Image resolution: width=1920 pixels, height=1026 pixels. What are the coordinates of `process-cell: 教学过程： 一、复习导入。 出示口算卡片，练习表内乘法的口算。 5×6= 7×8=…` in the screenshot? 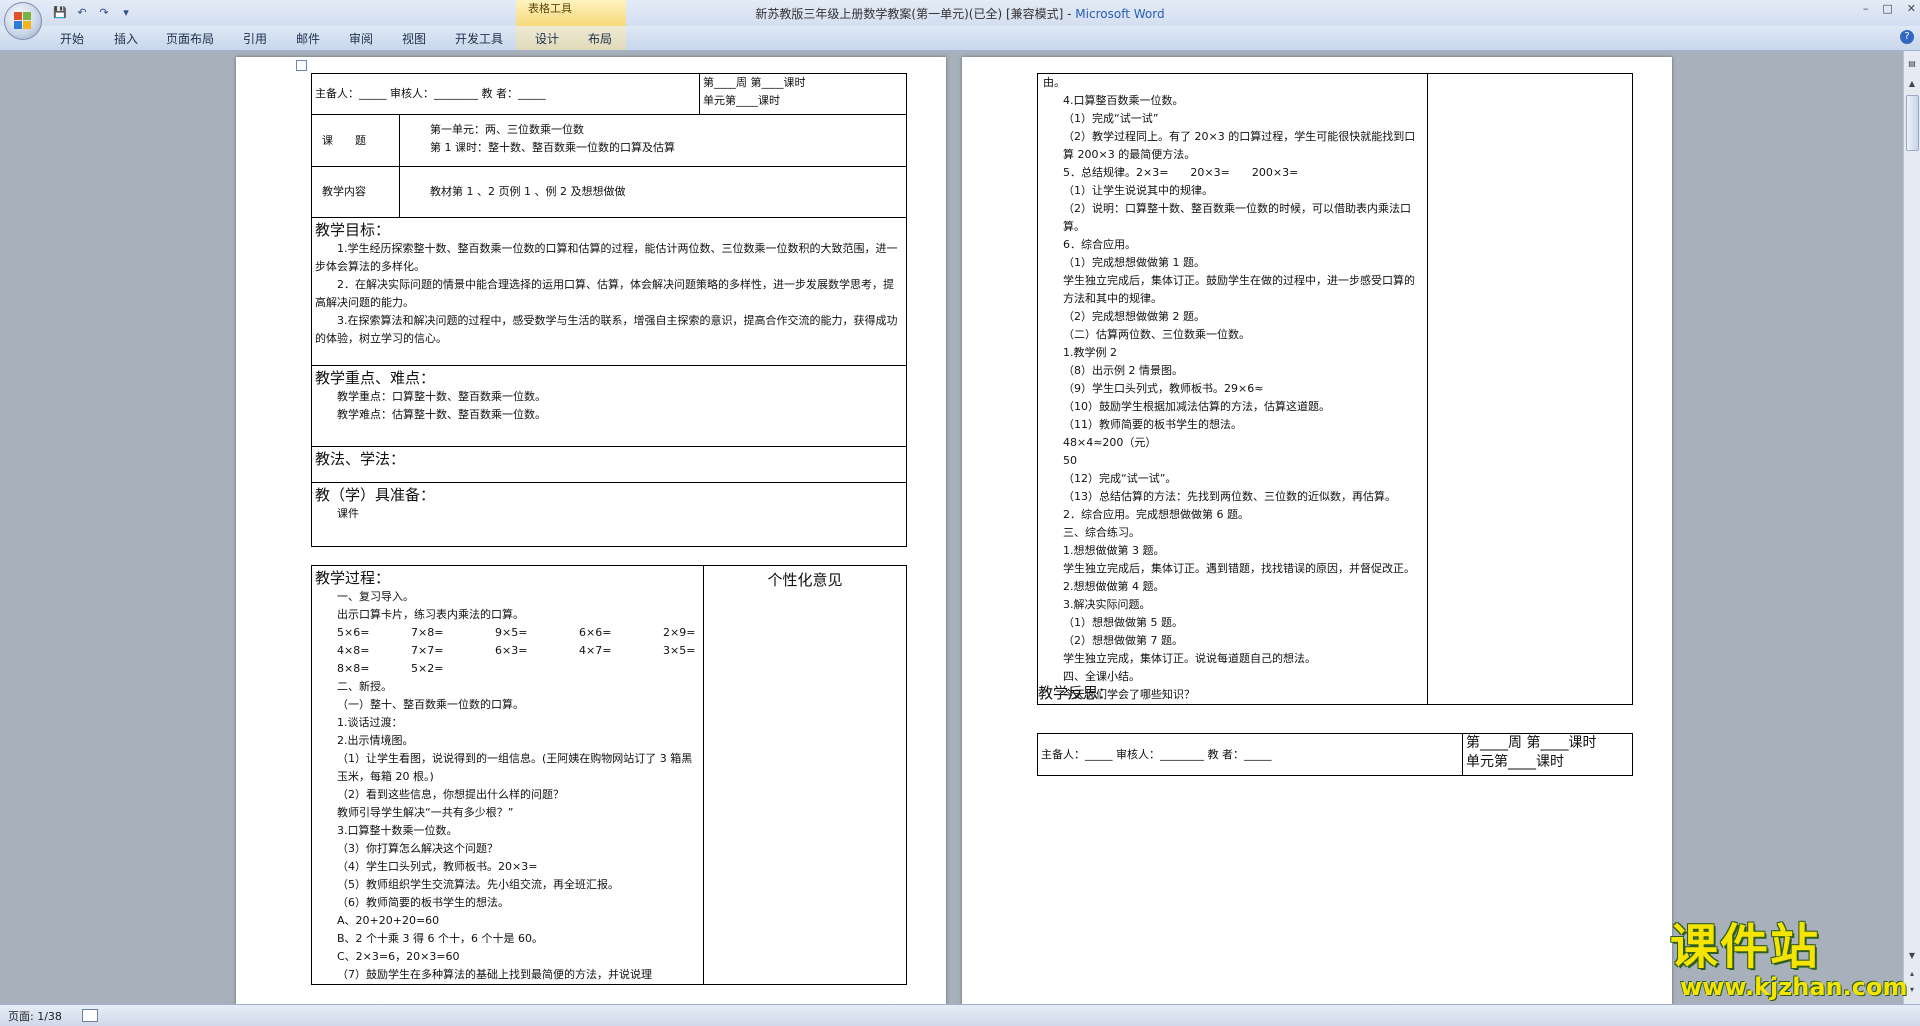 It's located at (507, 775).